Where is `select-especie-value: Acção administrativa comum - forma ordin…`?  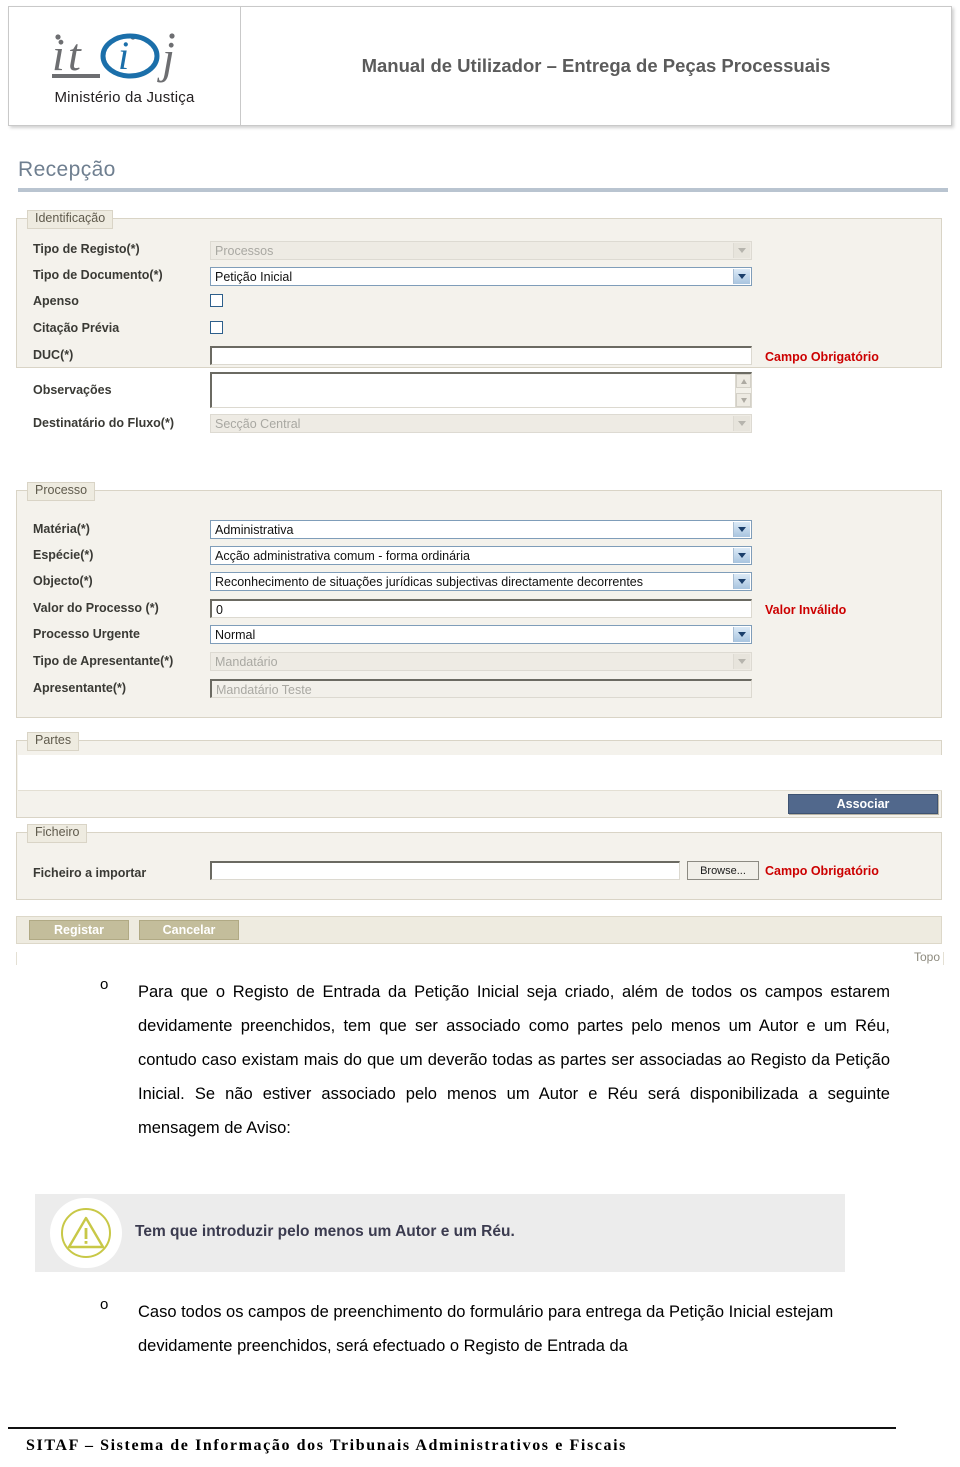
select-especie-value: Acção administrativa comum - forma ordin… is located at coordinates (342, 556).